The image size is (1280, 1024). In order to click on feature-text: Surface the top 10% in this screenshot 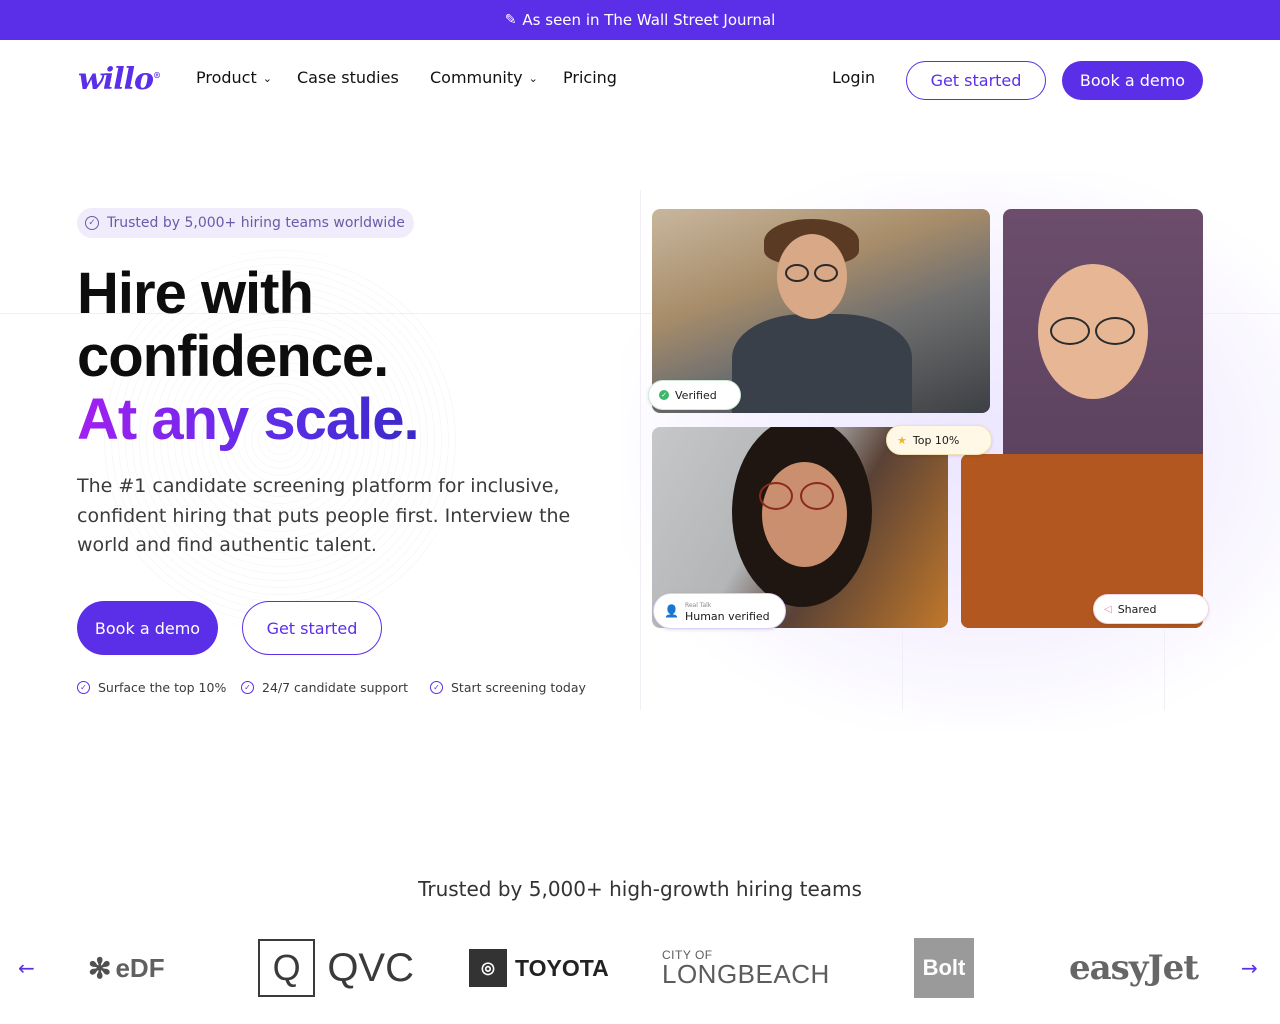, I will do `click(162, 687)`.